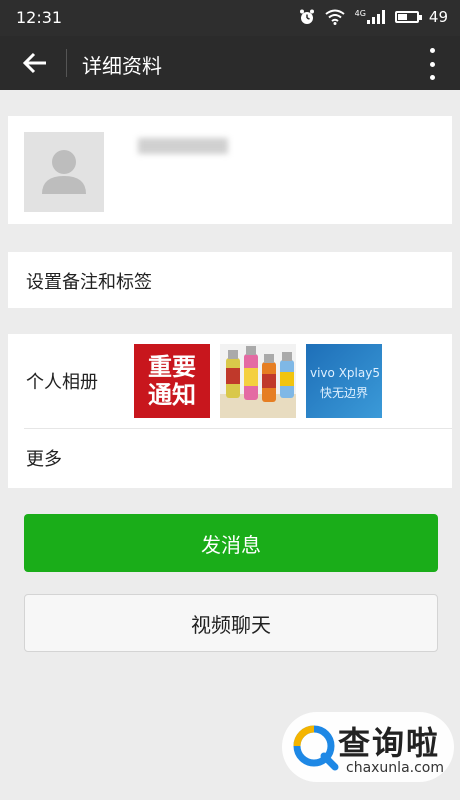  What do you see at coordinates (231, 543) in the screenshot?
I see `send-message-button: 发消息` at bounding box center [231, 543].